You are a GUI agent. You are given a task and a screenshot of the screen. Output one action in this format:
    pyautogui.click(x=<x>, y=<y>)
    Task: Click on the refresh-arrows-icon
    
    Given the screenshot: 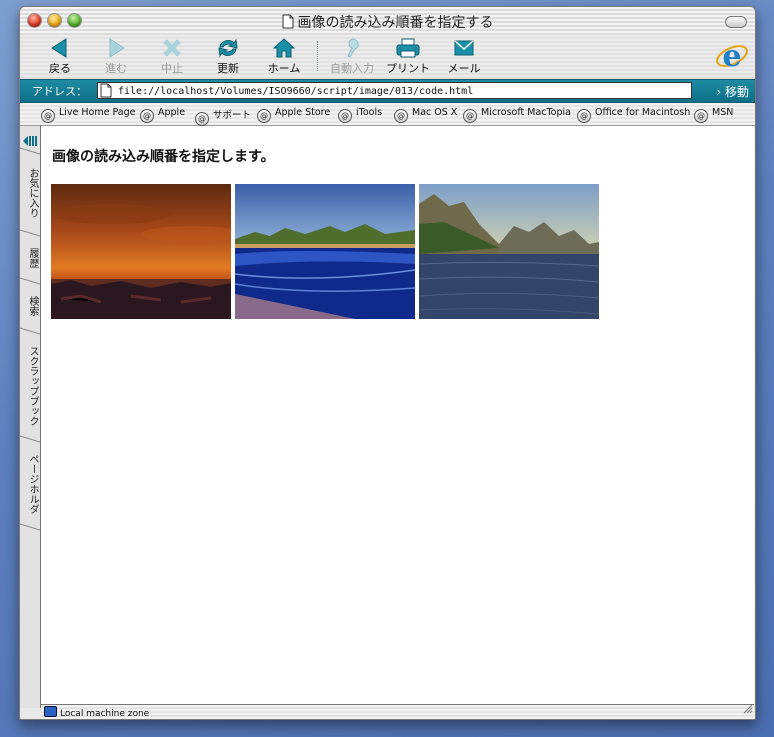 What is the action you would take?
    pyautogui.click(x=228, y=48)
    